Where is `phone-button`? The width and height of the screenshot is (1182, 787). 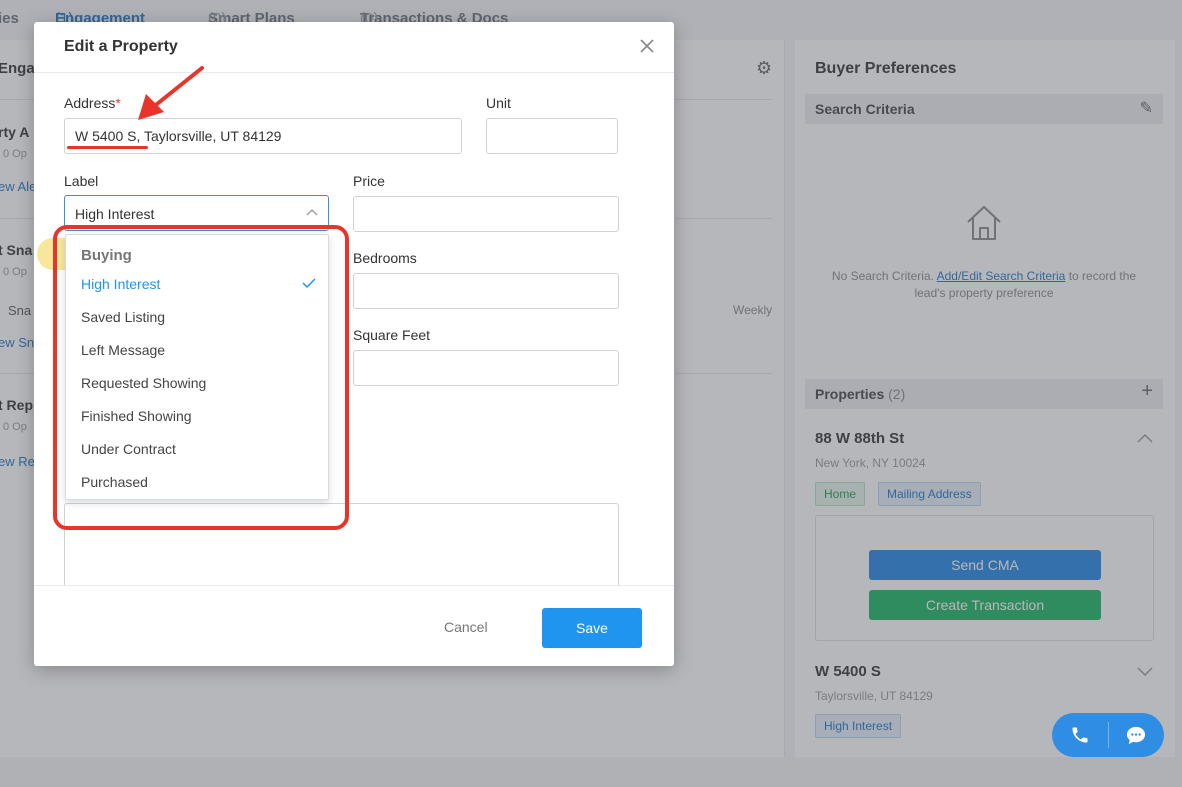 phone-button is located at coordinates (1080, 735).